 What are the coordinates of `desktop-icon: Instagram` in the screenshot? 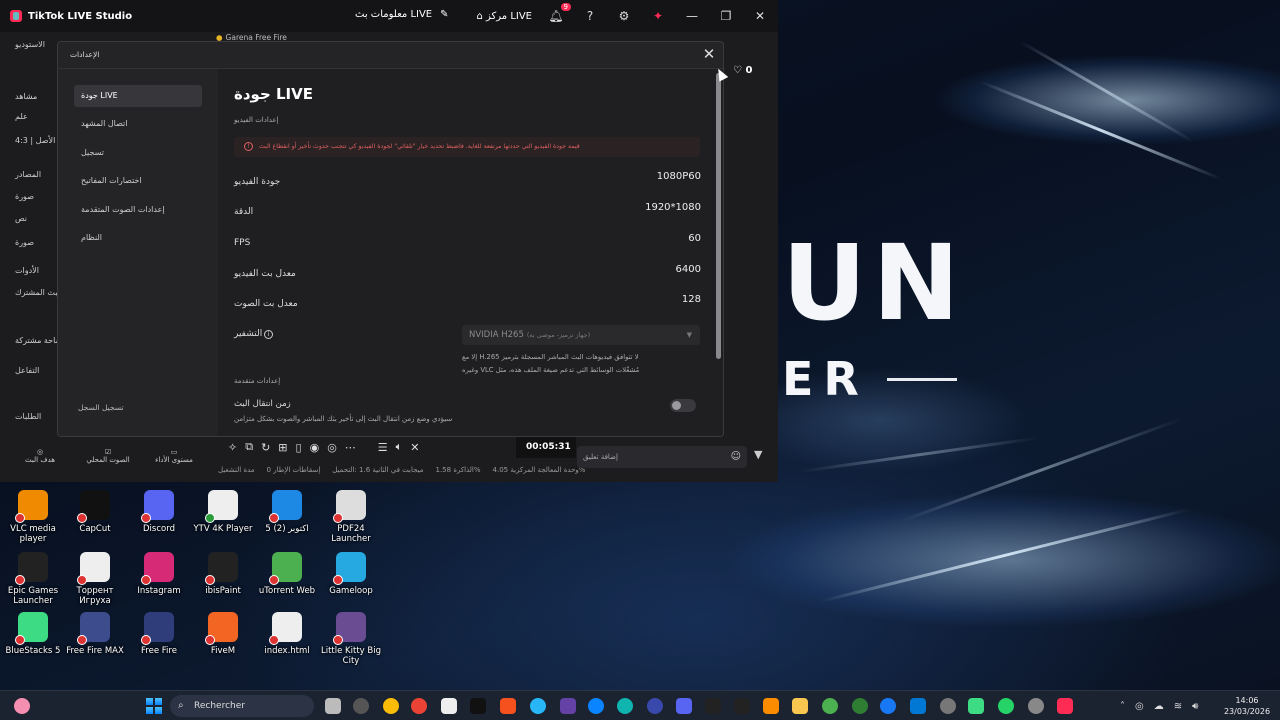 It's located at (159, 574).